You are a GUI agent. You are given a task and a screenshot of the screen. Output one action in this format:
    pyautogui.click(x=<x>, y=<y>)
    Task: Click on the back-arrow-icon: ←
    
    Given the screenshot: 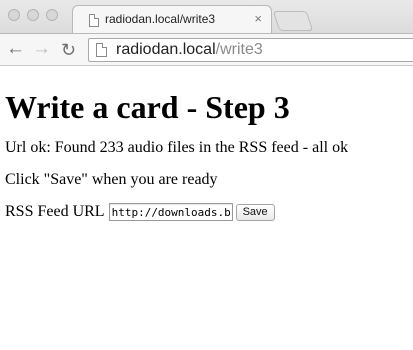 What is the action you would take?
    pyautogui.click(x=15, y=49)
    